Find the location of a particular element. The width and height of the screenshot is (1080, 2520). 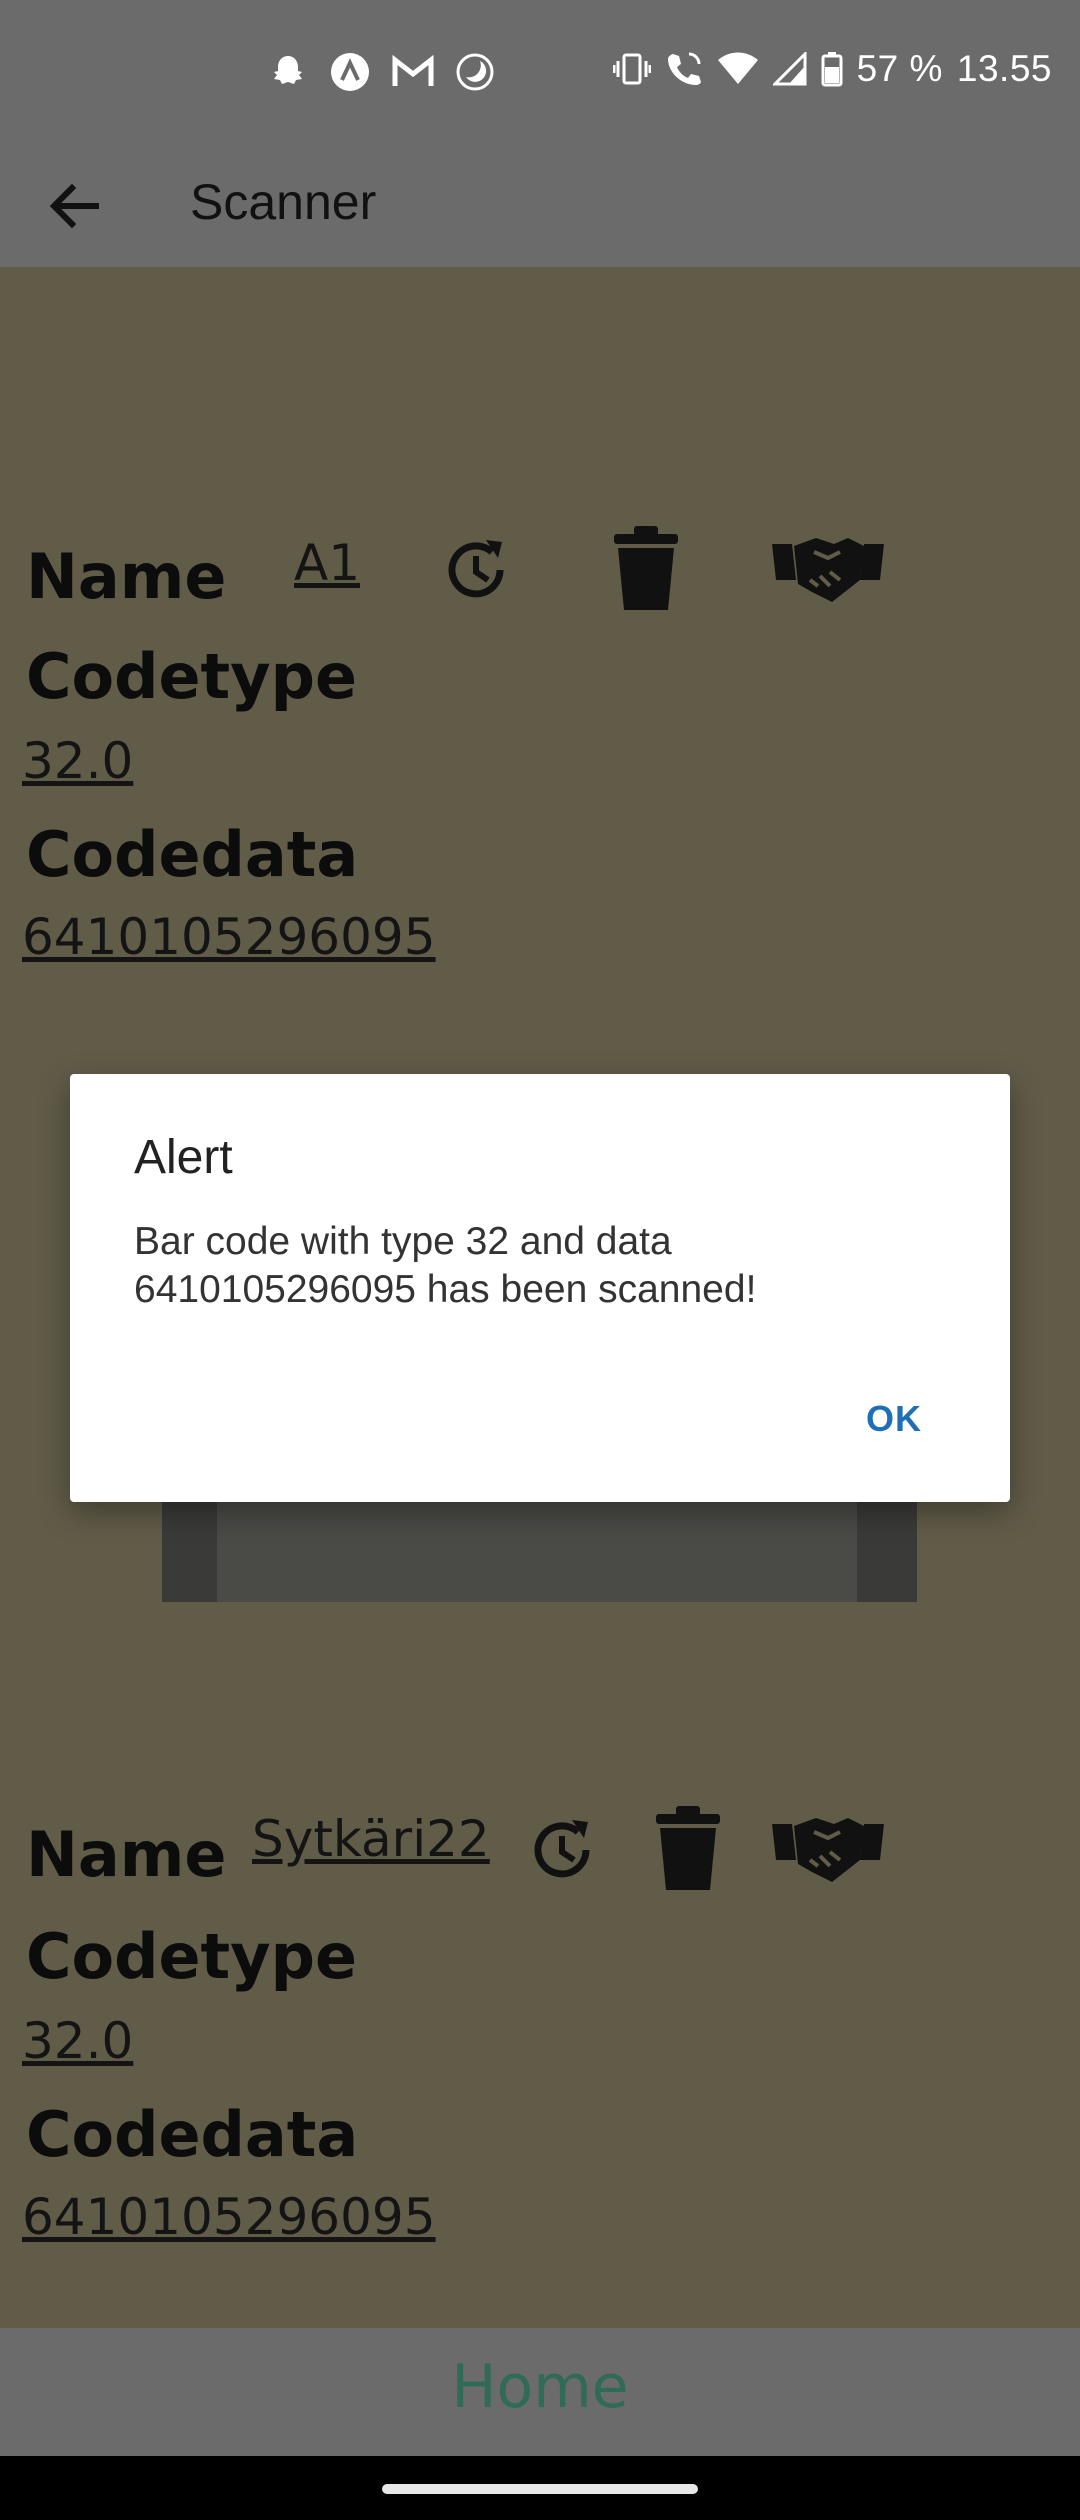

home-tab: Home is located at coordinates (540, 2387).